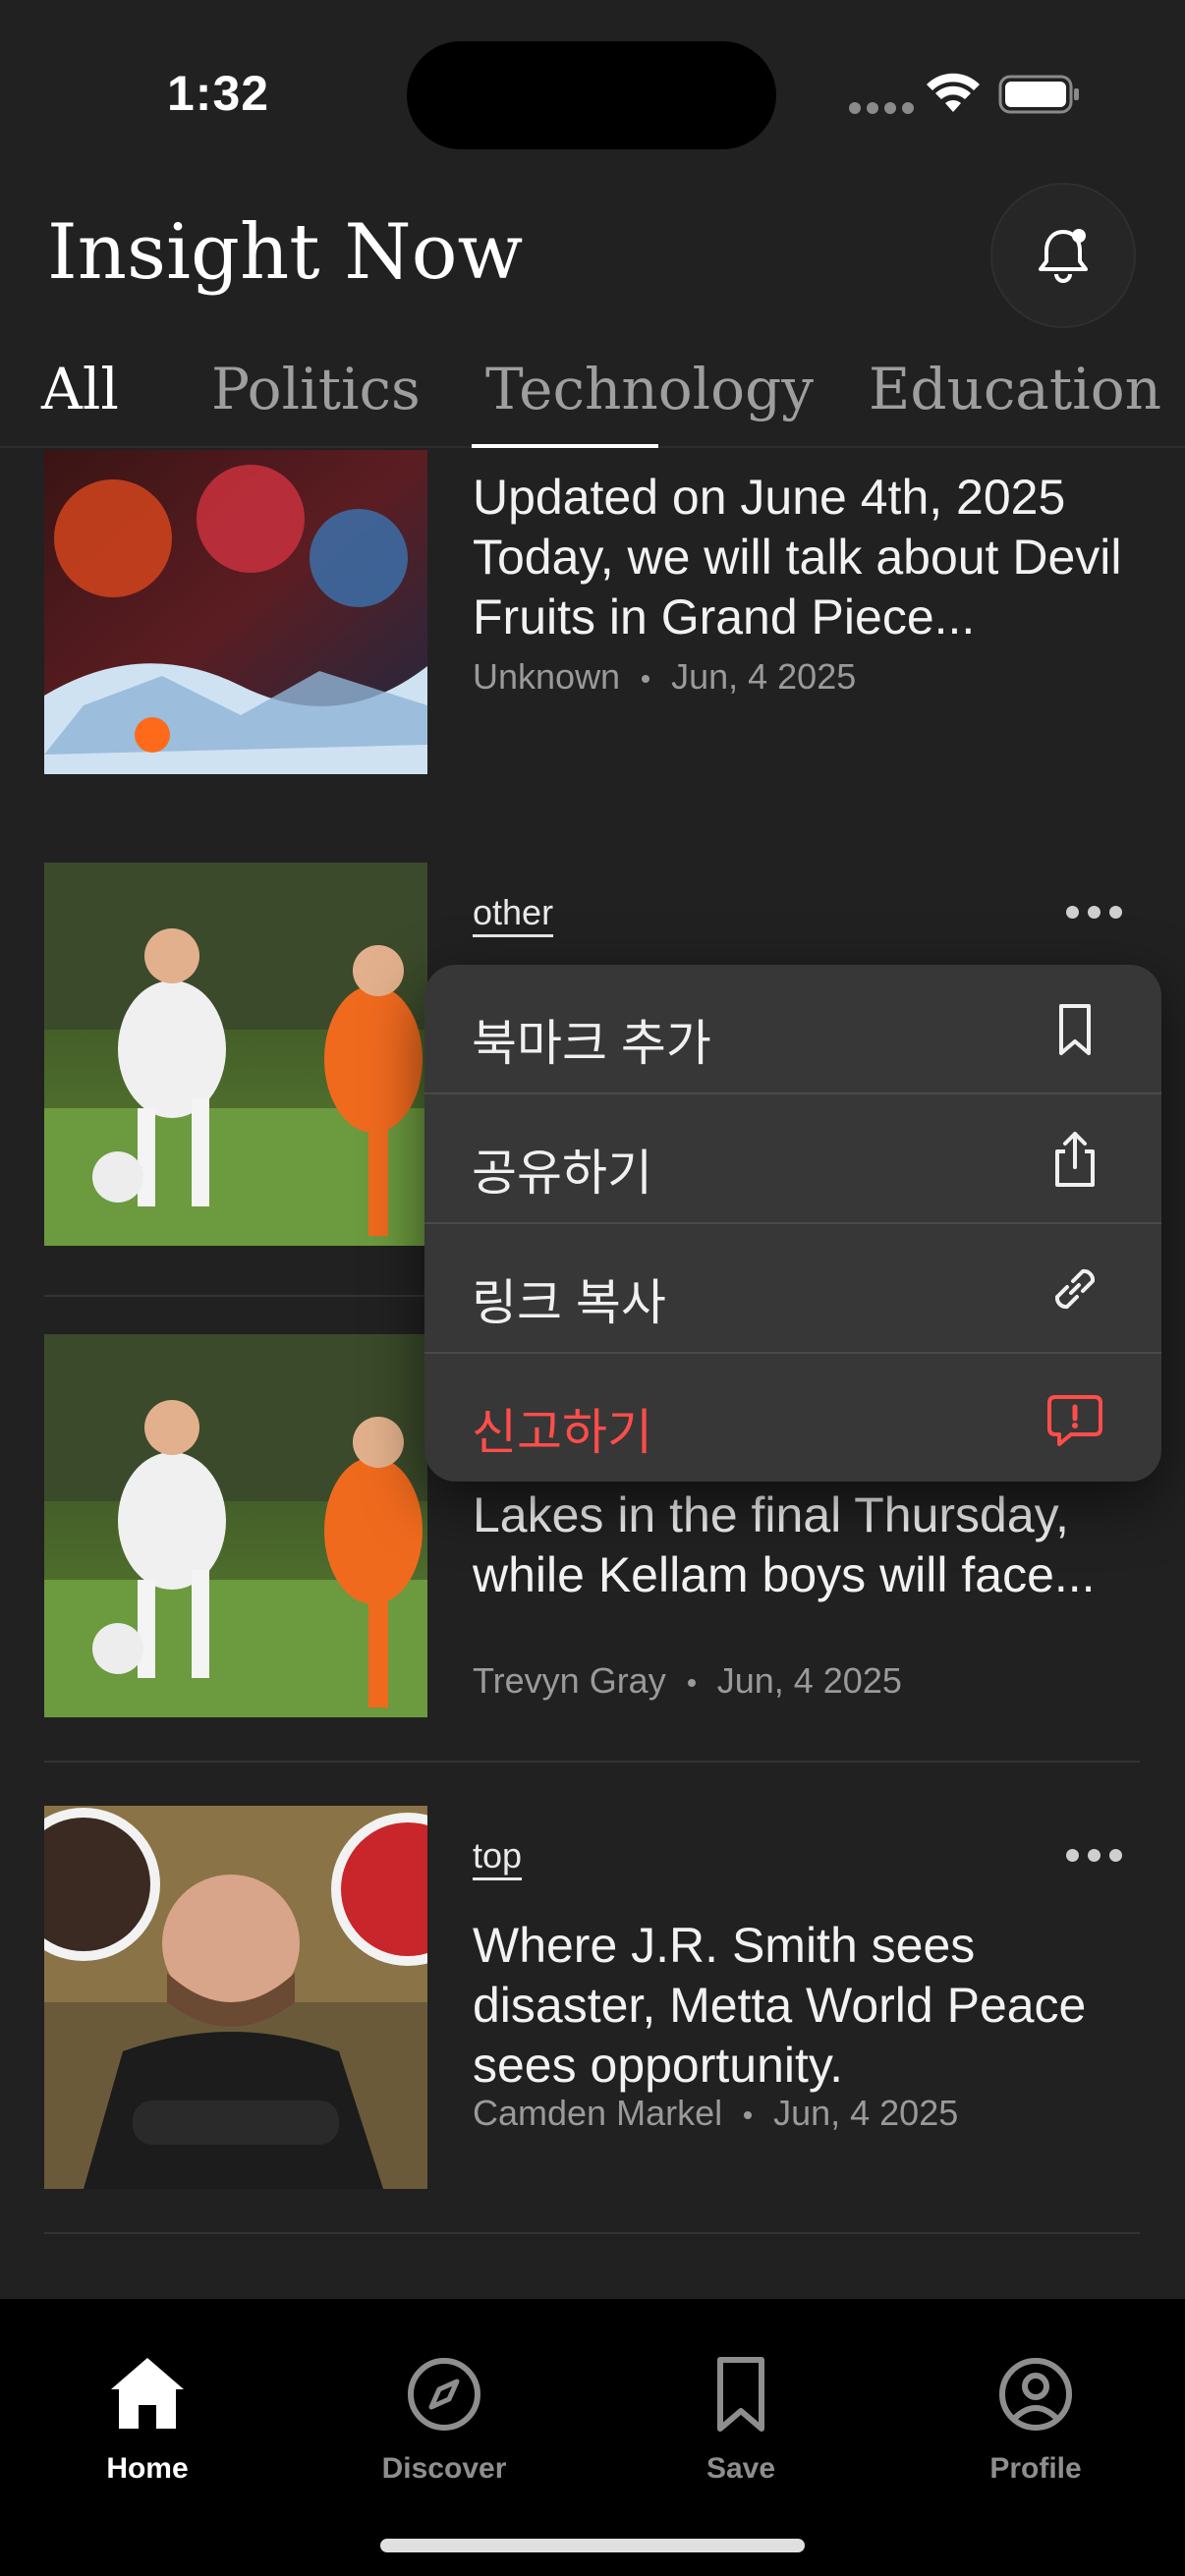 The width and height of the screenshot is (1185, 2576). I want to click on home-indicator, so click(592, 2545).